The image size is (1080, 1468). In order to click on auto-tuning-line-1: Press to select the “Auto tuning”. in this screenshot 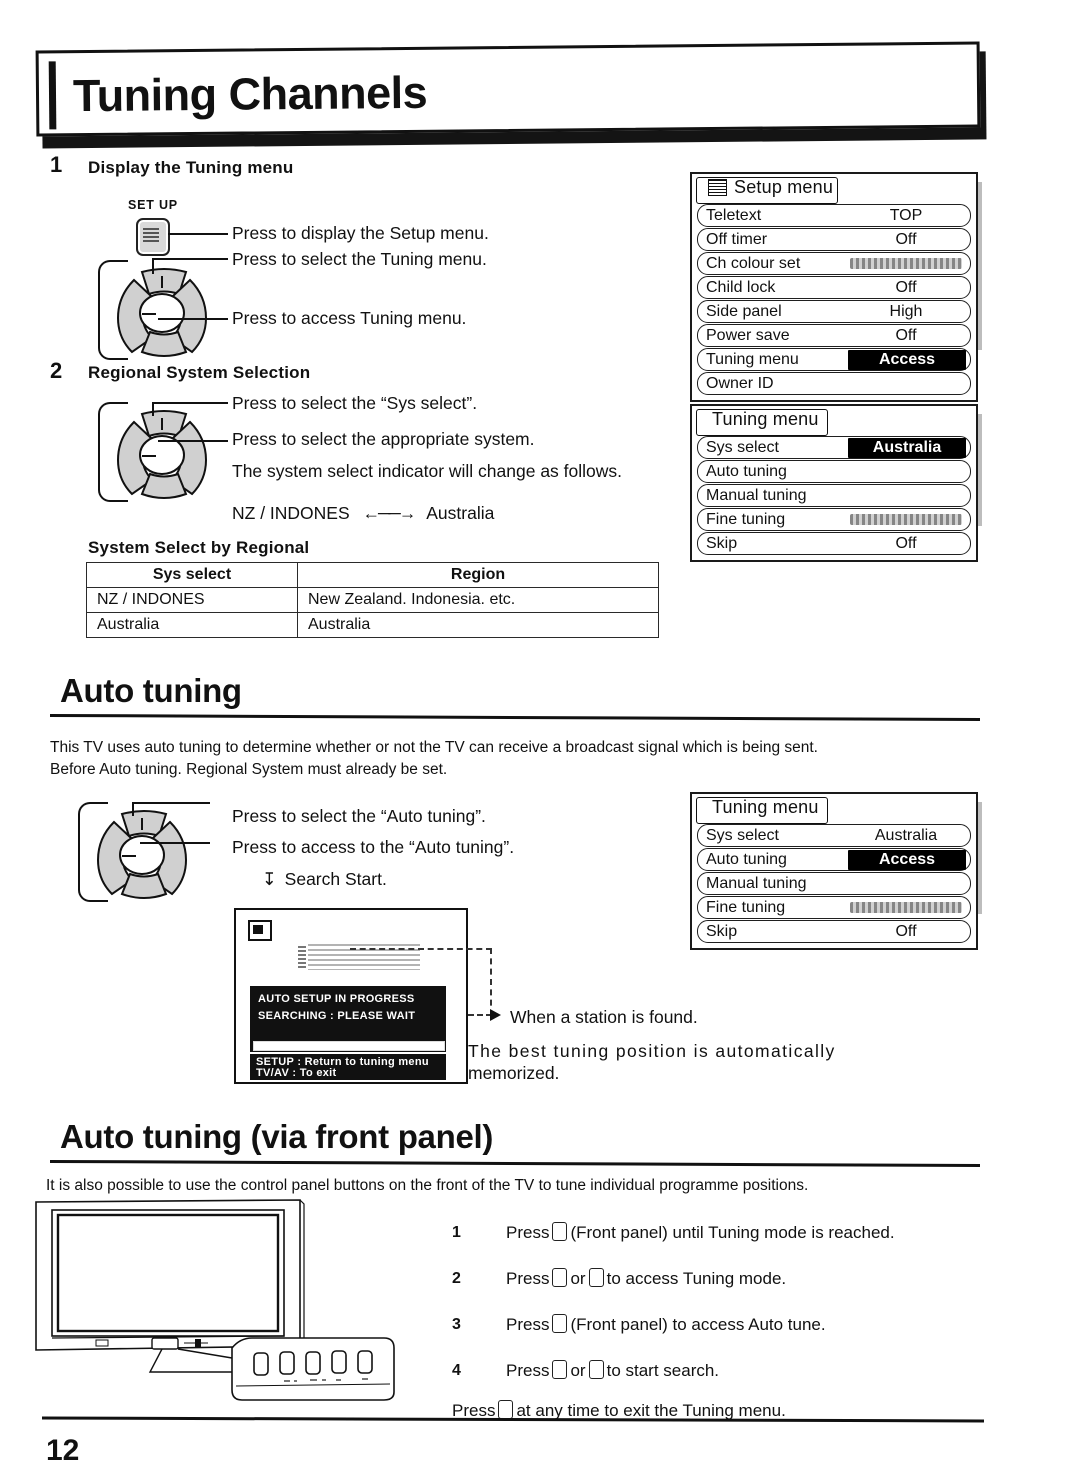, I will do `click(359, 816)`.